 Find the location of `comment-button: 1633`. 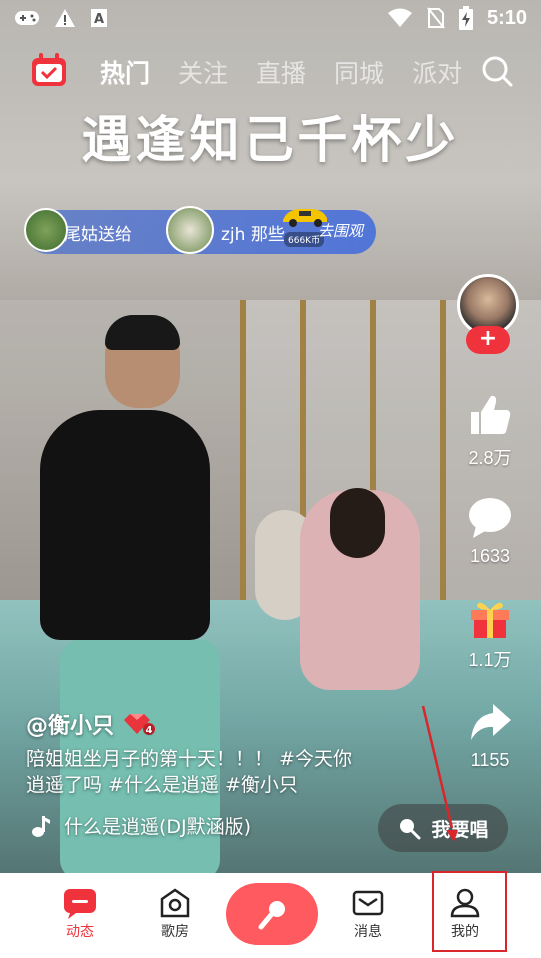

comment-button: 1633 is located at coordinates (490, 531).